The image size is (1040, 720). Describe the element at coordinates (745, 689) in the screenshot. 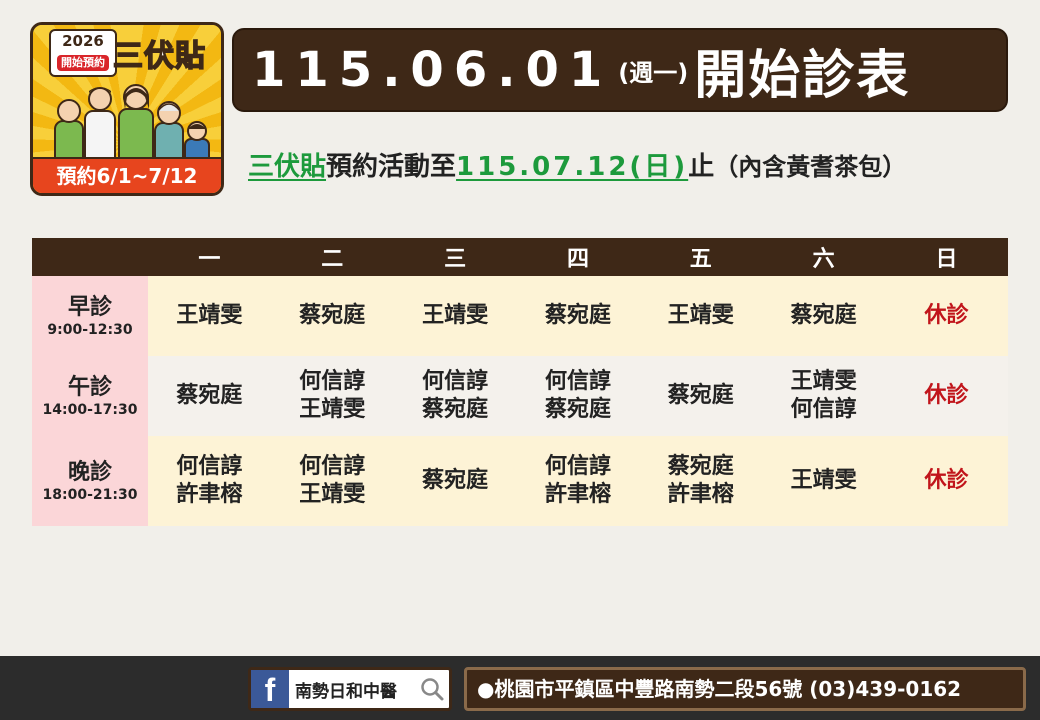

I see `address-contact: ●桃園市平鎮區中豐路南勢二段56號 (03)439-0162` at that location.